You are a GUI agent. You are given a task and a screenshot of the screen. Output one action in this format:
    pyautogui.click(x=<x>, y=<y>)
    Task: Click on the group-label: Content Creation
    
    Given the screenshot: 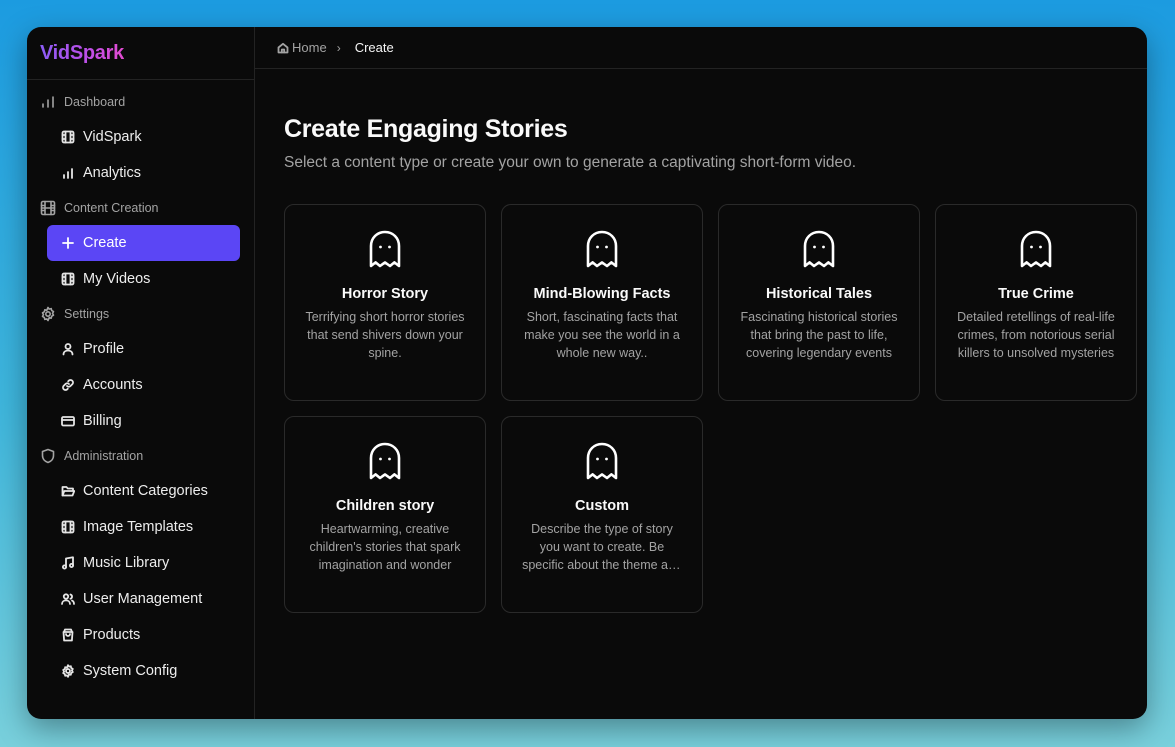 What is the action you would take?
    pyautogui.click(x=111, y=208)
    